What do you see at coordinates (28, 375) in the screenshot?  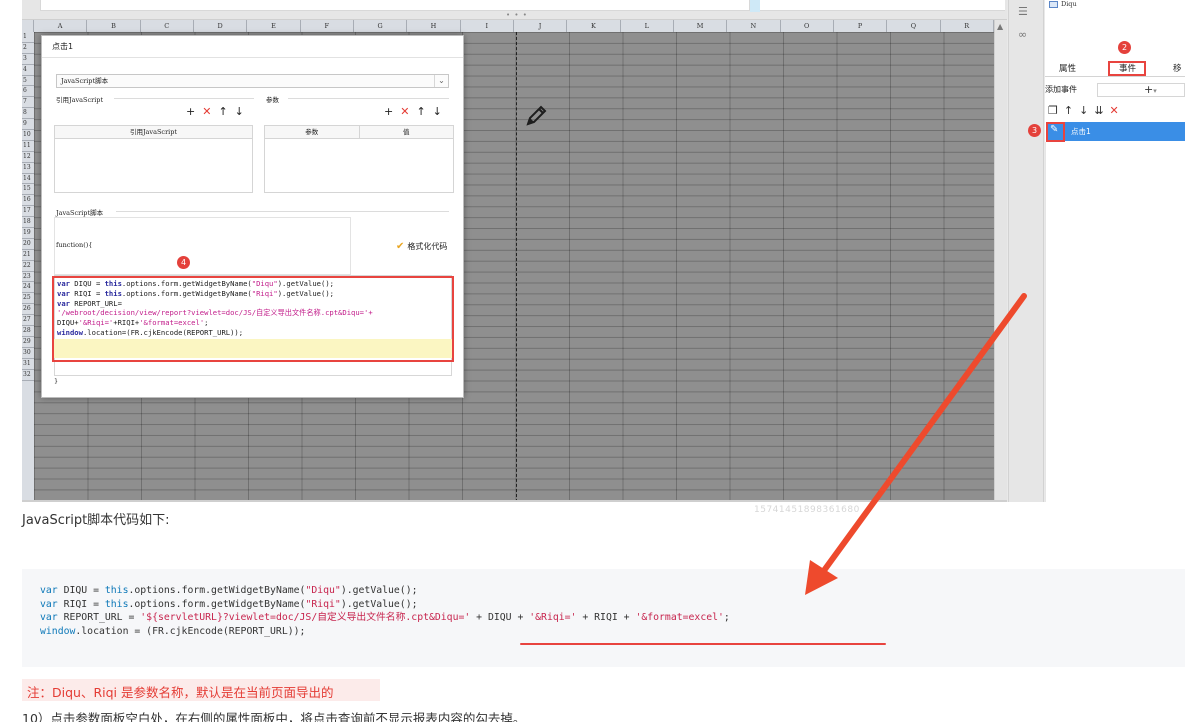 I see `row-header-32: 32` at bounding box center [28, 375].